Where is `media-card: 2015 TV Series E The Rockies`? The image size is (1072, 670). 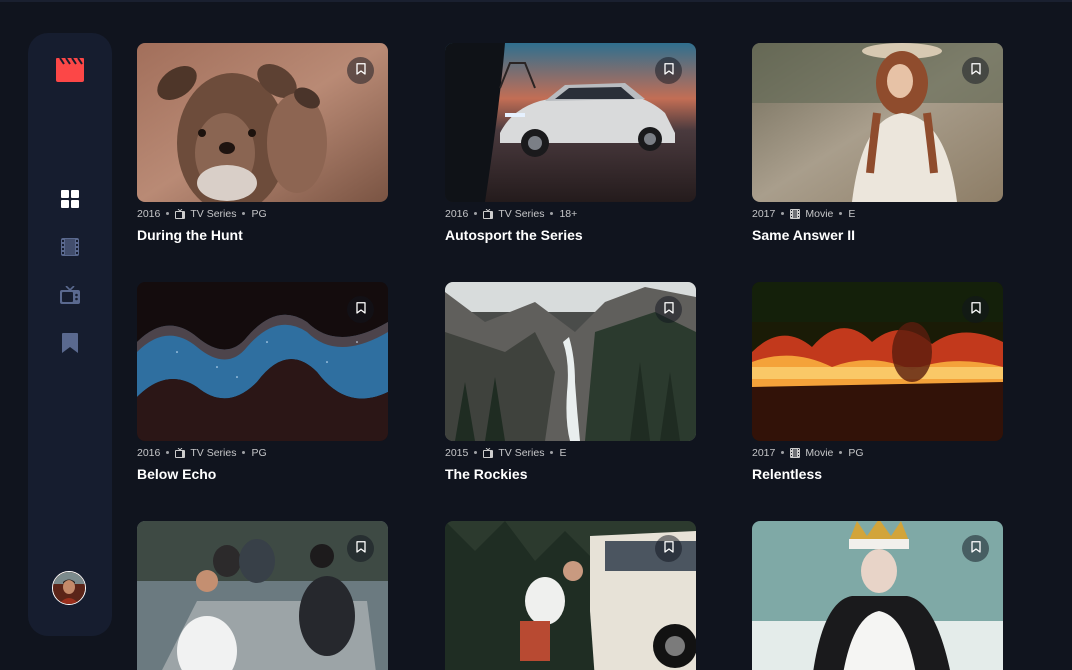 media-card: 2015 TV Series E The Rockies is located at coordinates (570, 382).